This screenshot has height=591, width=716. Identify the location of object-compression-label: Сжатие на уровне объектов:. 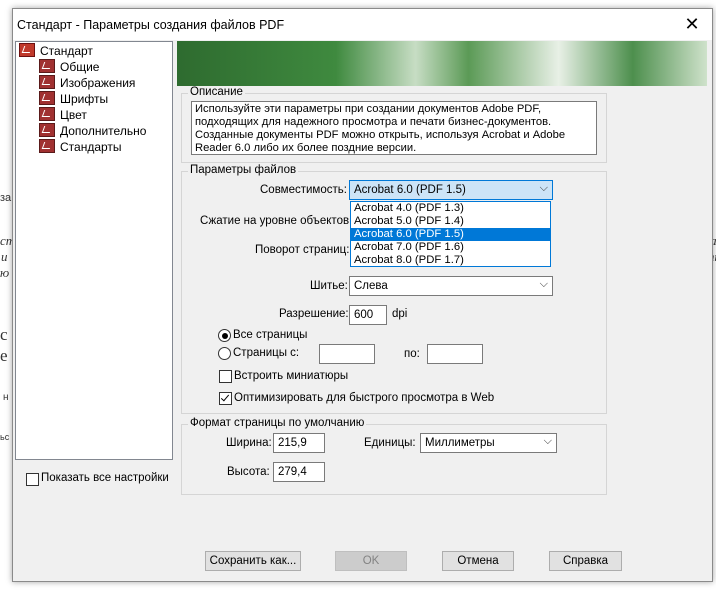
(276, 221).